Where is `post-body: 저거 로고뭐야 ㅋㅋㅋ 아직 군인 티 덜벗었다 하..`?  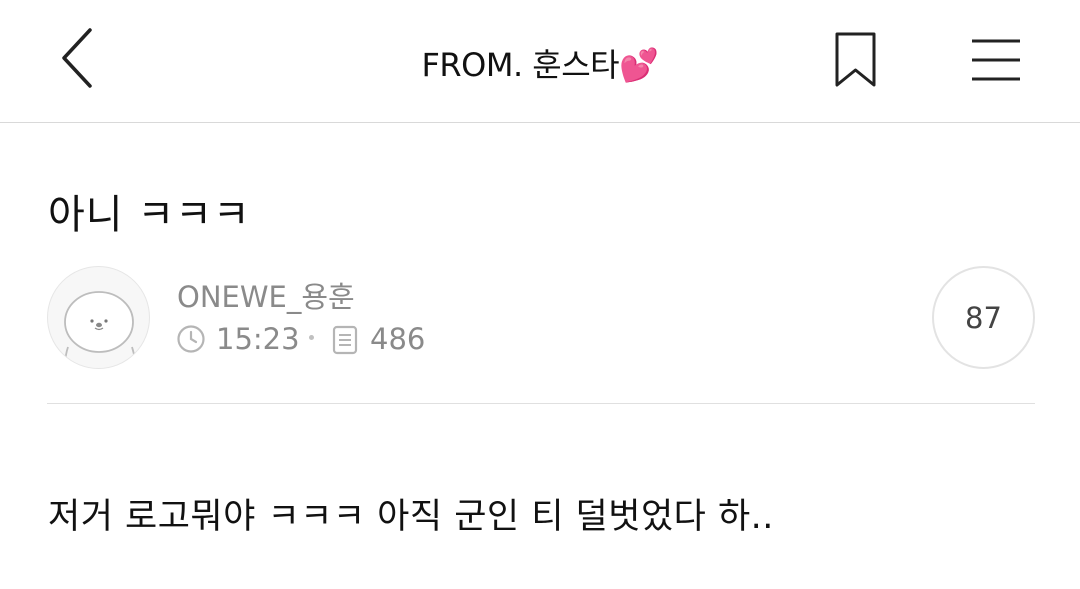
post-body: 저거 로고뭐야 ㅋㅋㅋ 아직 군인 티 덜벗었다 하.. is located at coordinates (411, 517).